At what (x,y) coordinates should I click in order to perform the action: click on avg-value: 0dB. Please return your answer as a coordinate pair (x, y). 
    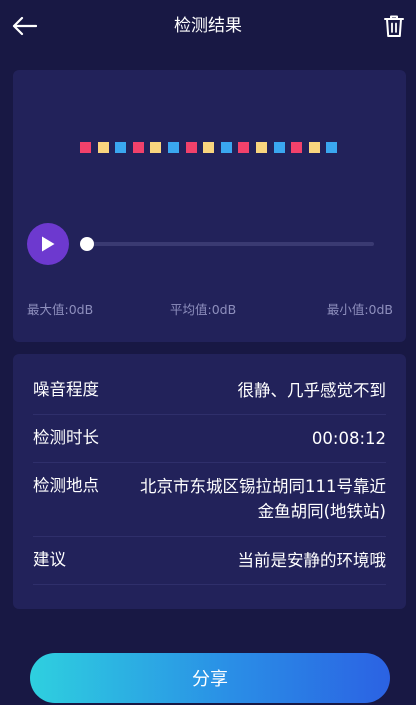
    Looking at the image, I should click on (224, 309).